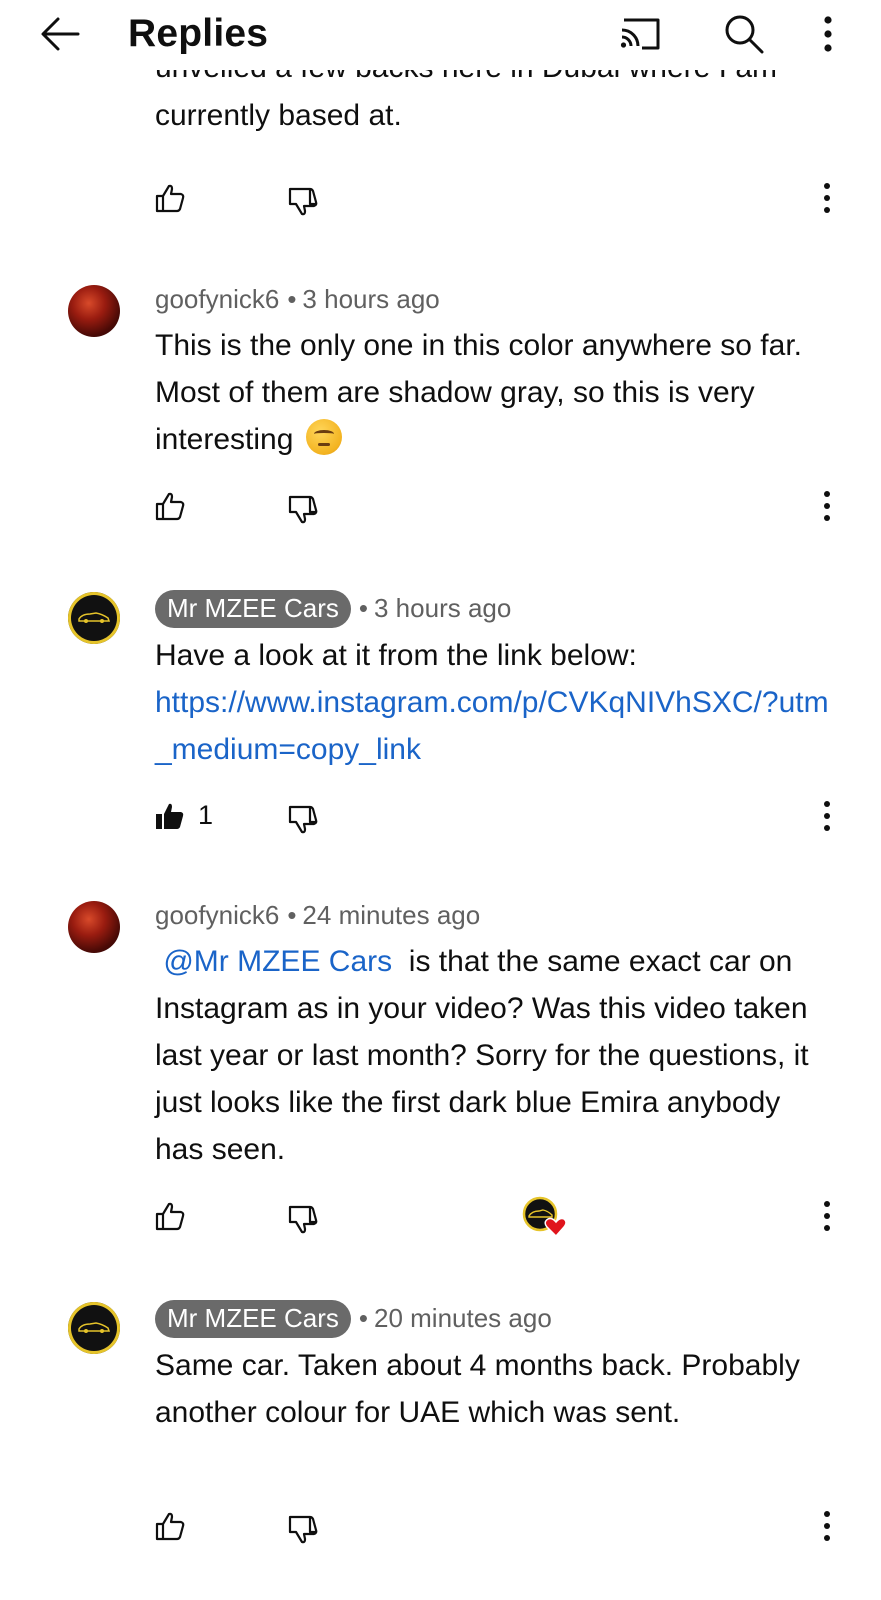 Image resolution: width=881 pixels, height=1600 pixels. Describe the element at coordinates (440, 818) in the screenshot. I see `comment-actions: 1` at that location.